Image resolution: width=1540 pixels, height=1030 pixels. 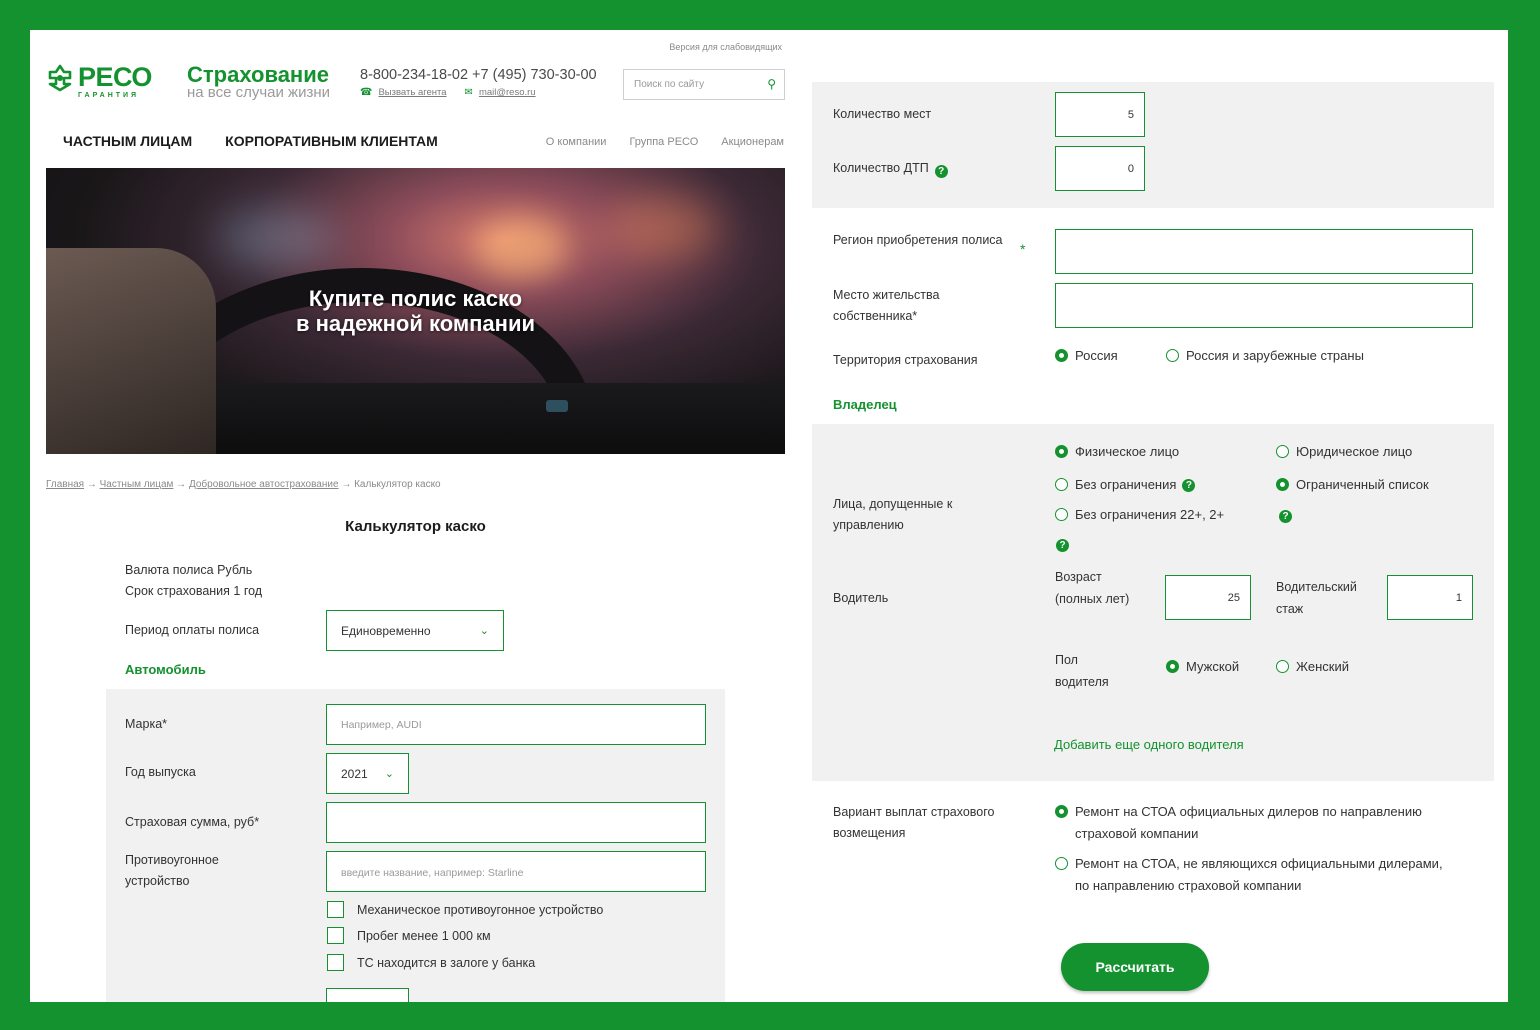 I want to click on radio-drivers-22plus: Без ограничения 22+, 2+, so click(x=1139, y=515).